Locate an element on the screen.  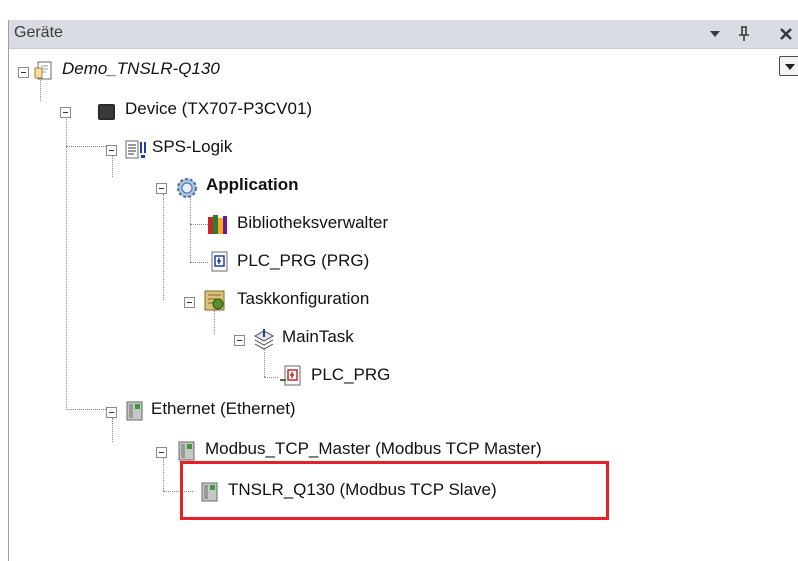
plc-logic-icon is located at coordinates (135, 150).